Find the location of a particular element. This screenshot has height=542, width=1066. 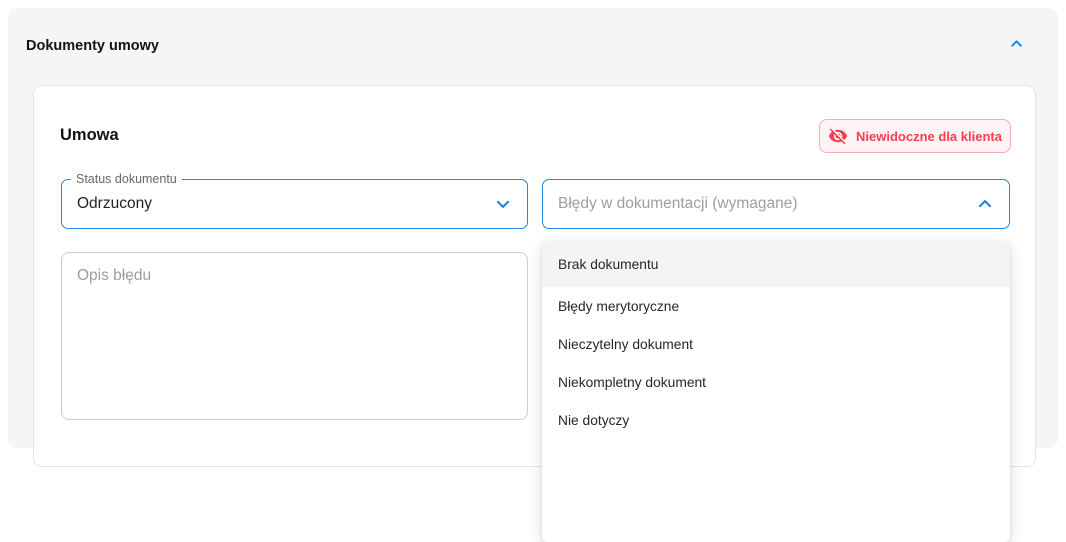

hidden-from-client-badge: Niewidoczne dla klienta is located at coordinates (915, 136).